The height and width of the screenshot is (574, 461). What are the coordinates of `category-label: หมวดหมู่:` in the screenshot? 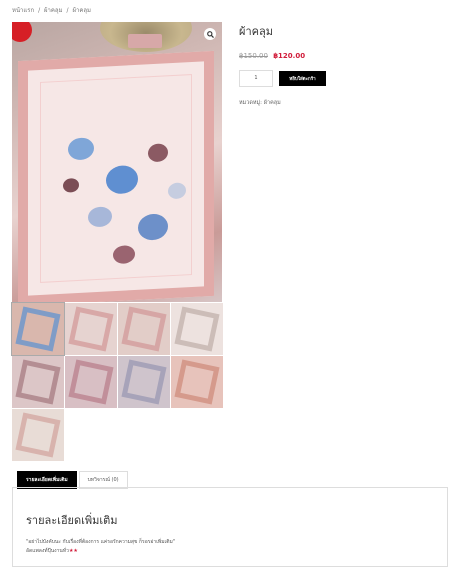 It's located at (251, 103).